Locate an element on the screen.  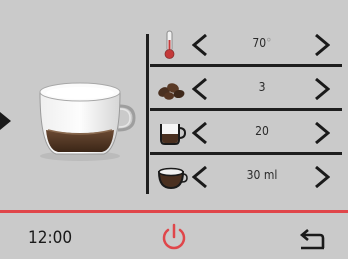
accent-line is located at coordinates (174, 211).